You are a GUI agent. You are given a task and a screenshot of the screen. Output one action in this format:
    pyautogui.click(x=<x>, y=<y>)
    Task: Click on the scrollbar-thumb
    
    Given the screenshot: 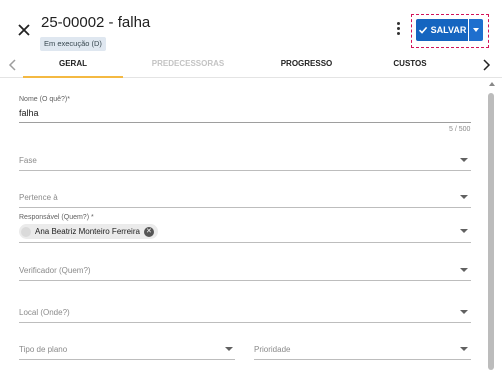 What is the action you would take?
    pyautogui.click(x=491, y=231)
    